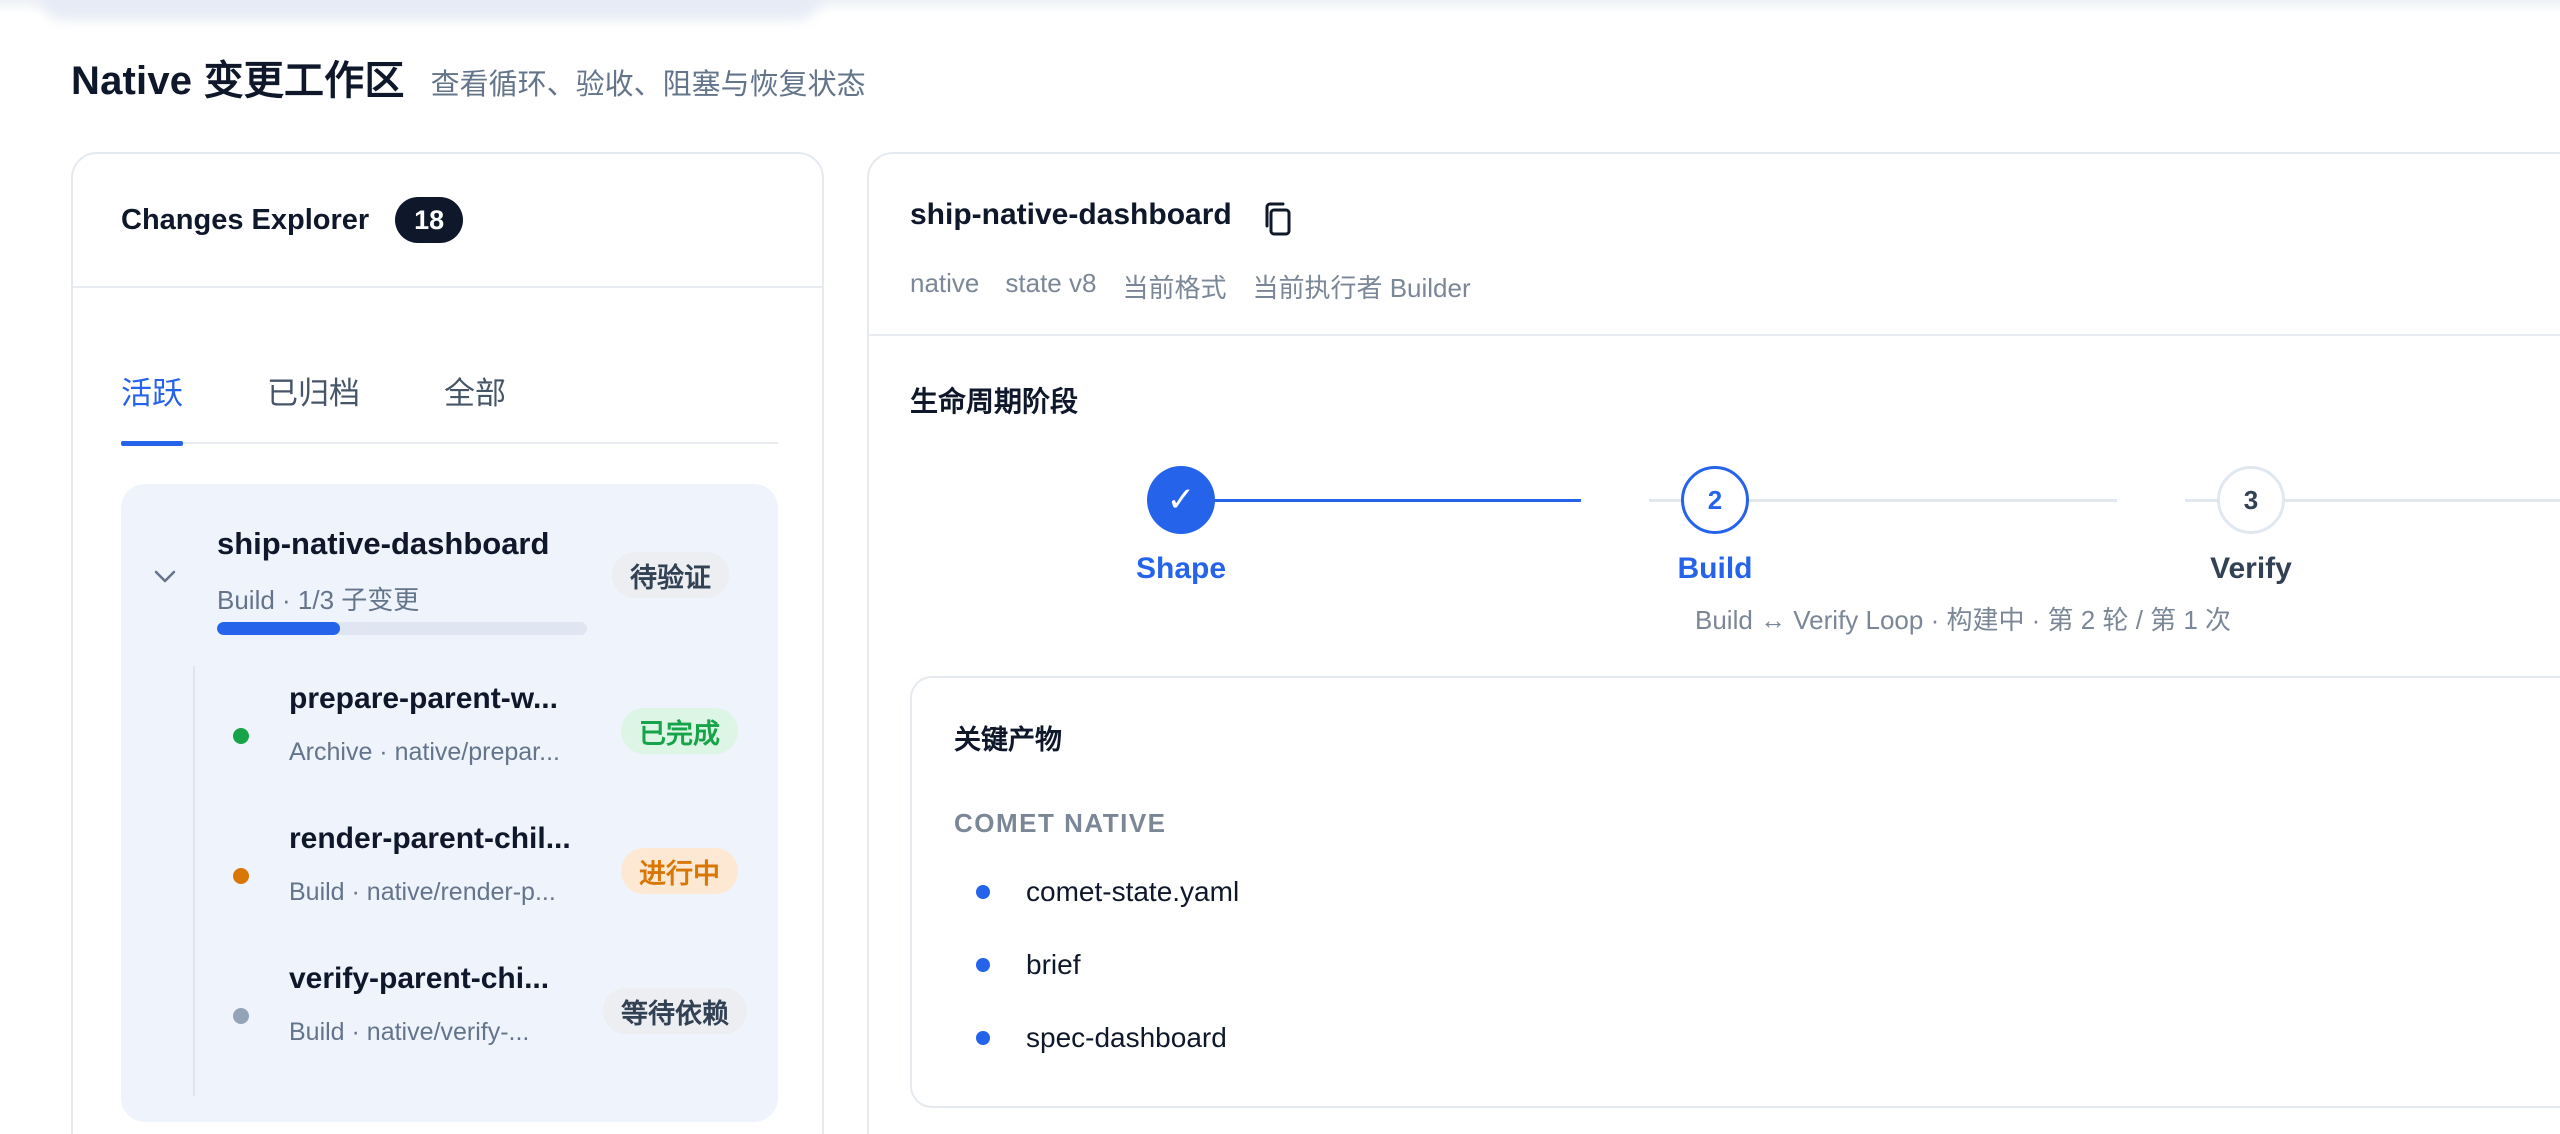 The image size is (2560, 1134). I want to click on step-shape-check-icon: ✓, so click(1181, 500).